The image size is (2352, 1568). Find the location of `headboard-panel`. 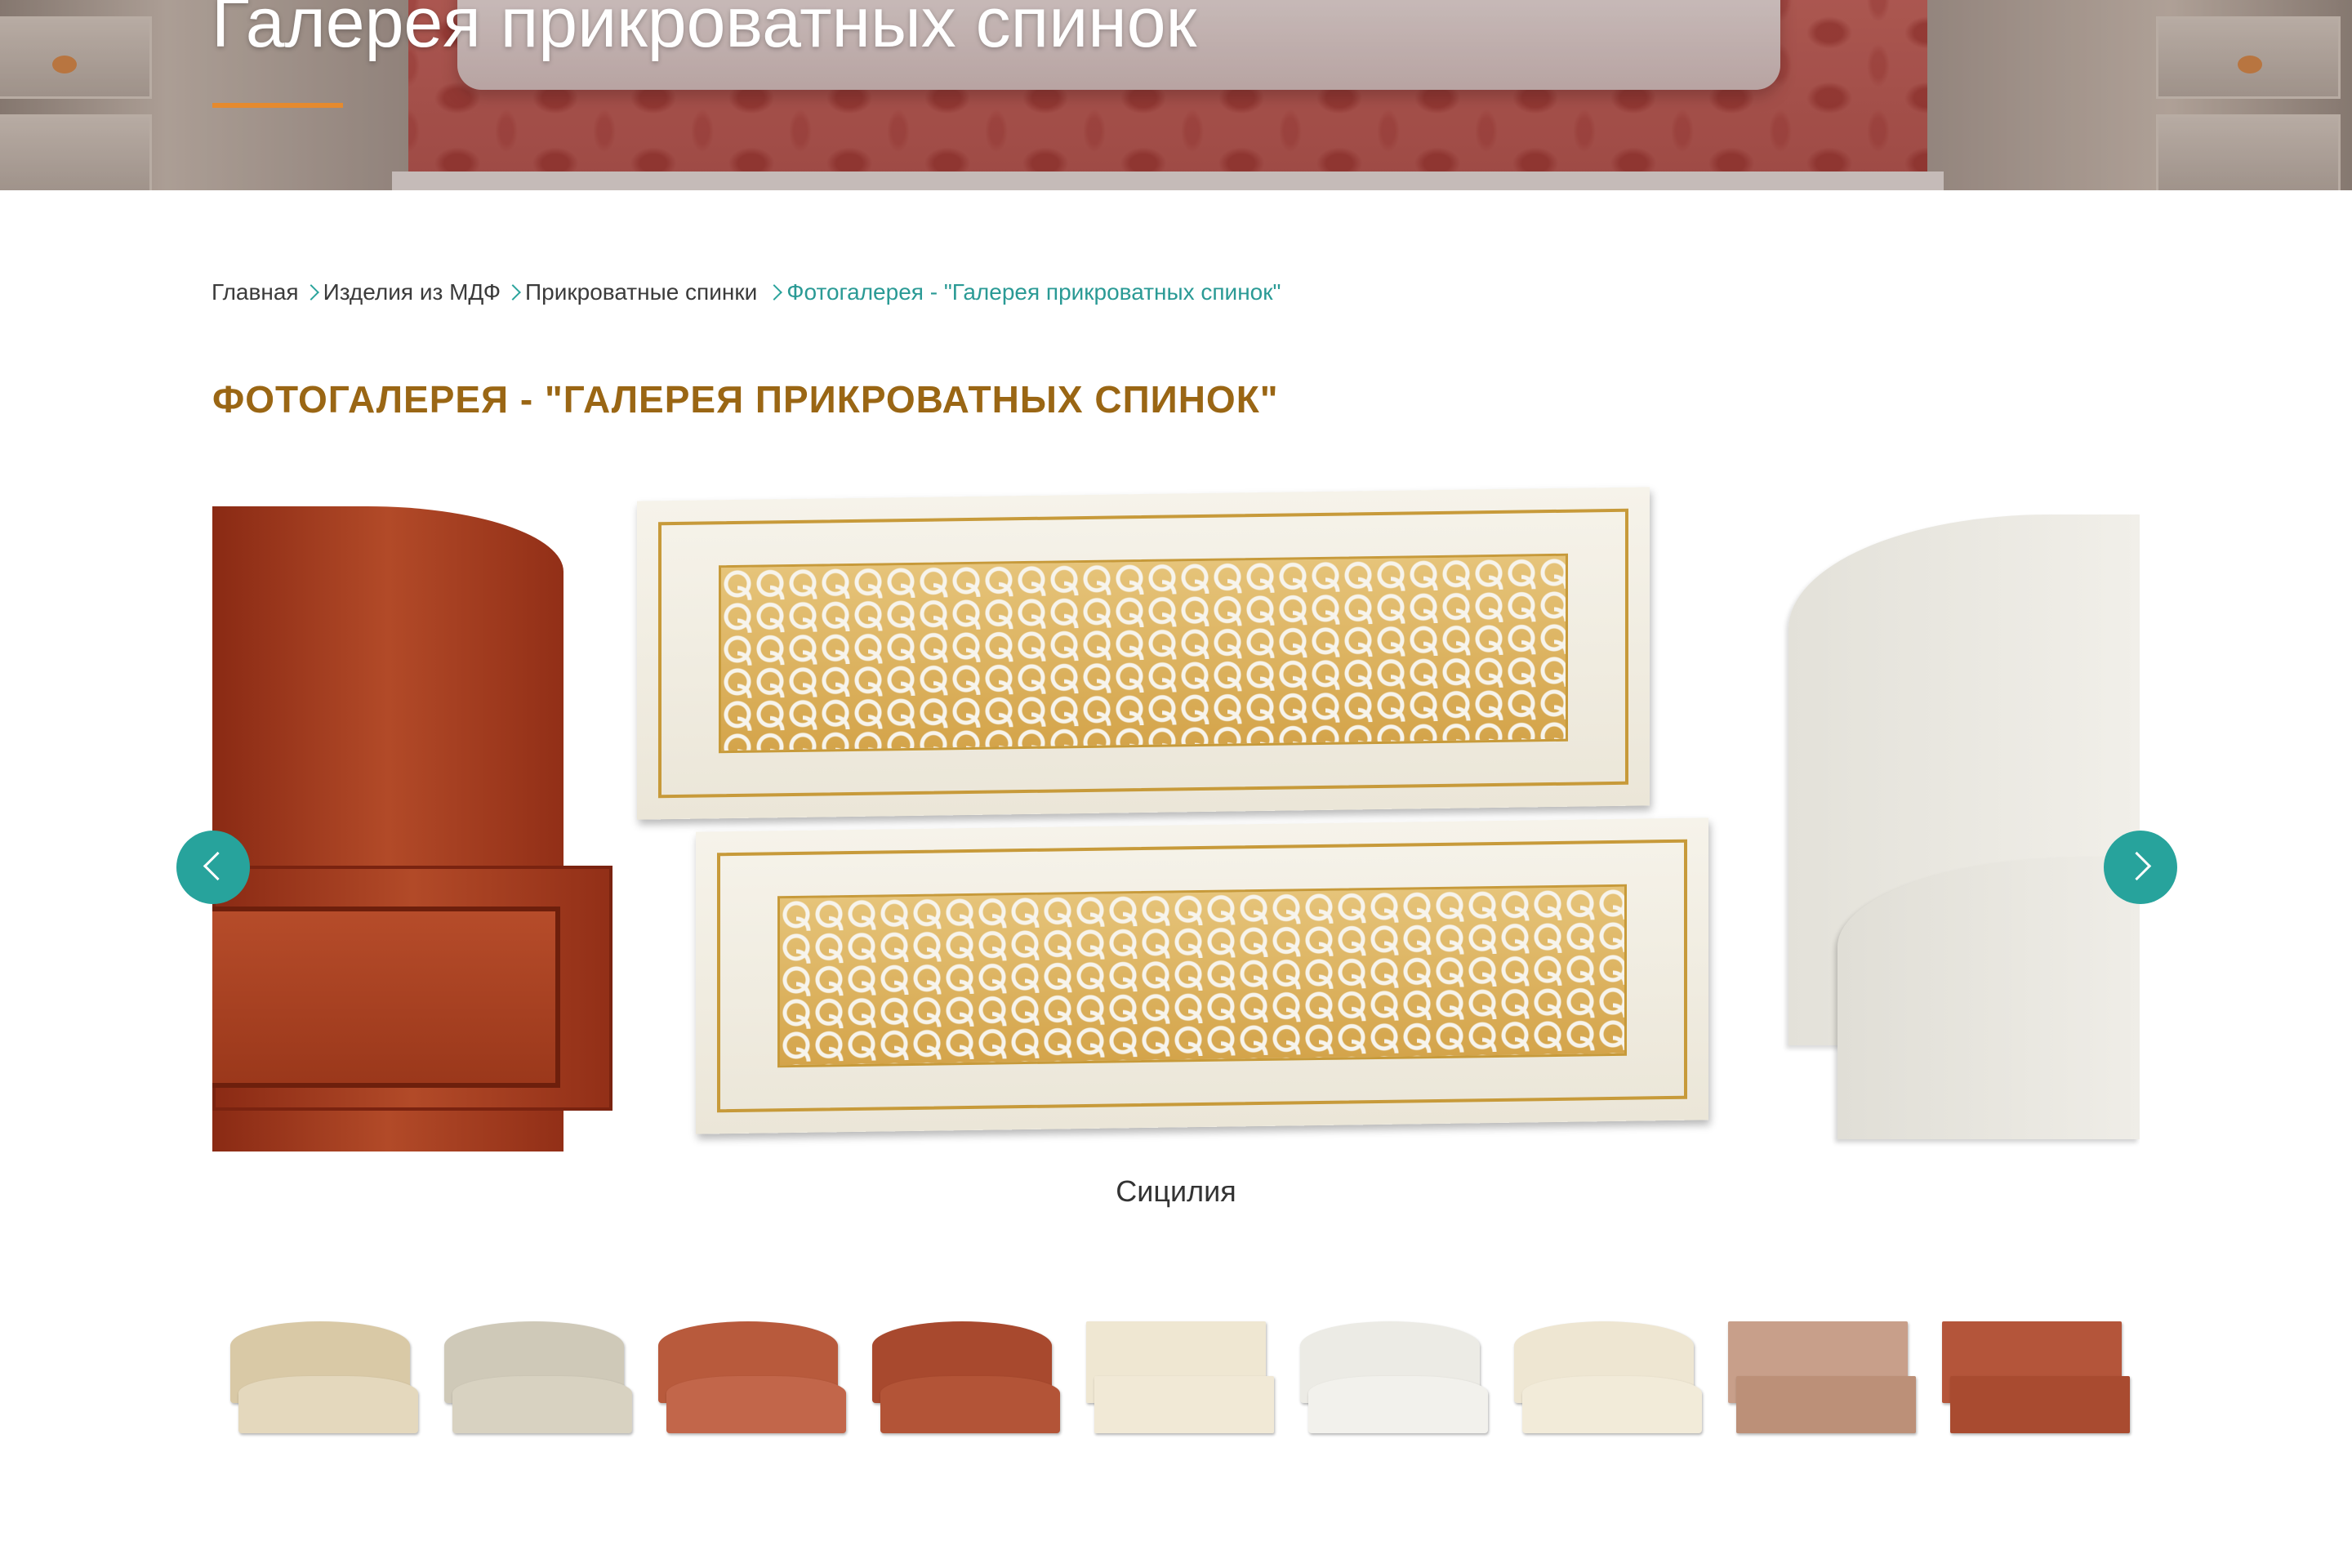

headboard-panel is located at coordinates (1143, 653).